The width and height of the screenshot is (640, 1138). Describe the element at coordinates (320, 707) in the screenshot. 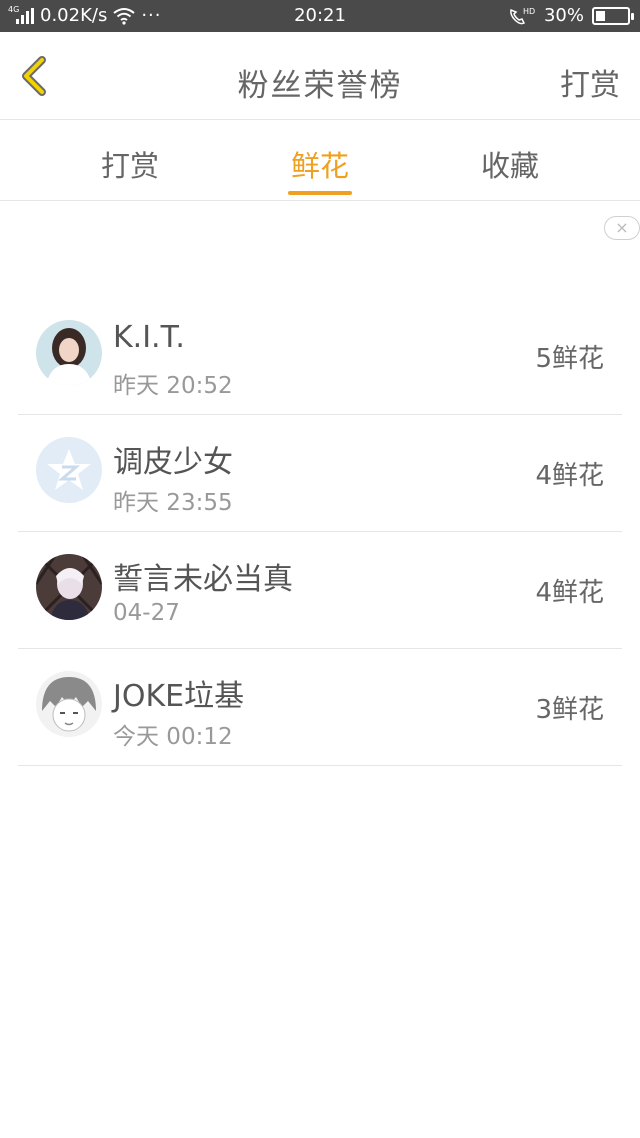

I see `list-item: JOKE垃基 今天 00:12 3鲜花` at that location.